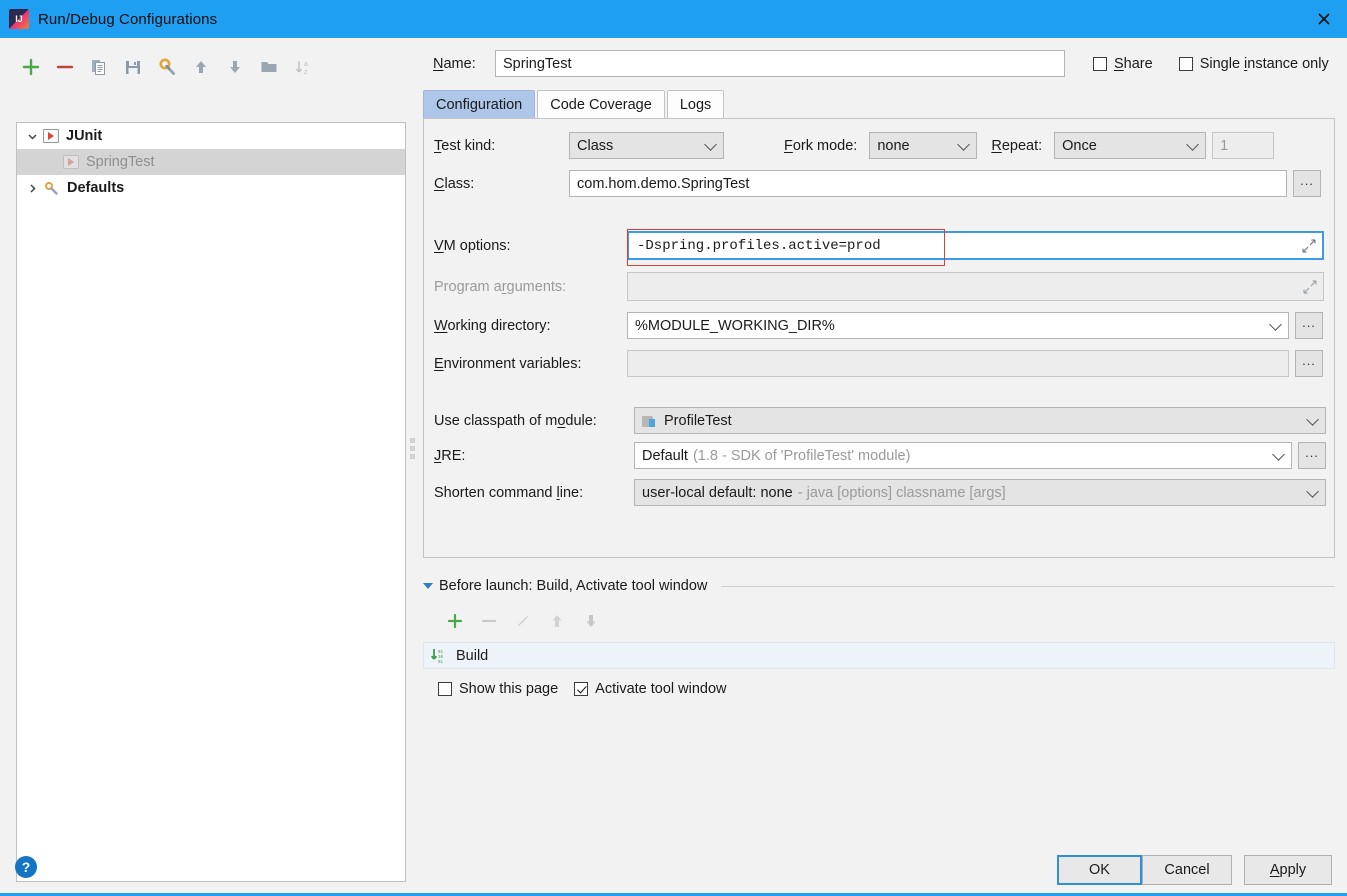 This screenshot has height=896, width=1347. I want to click on task-move-down-button, so click(591, 621).